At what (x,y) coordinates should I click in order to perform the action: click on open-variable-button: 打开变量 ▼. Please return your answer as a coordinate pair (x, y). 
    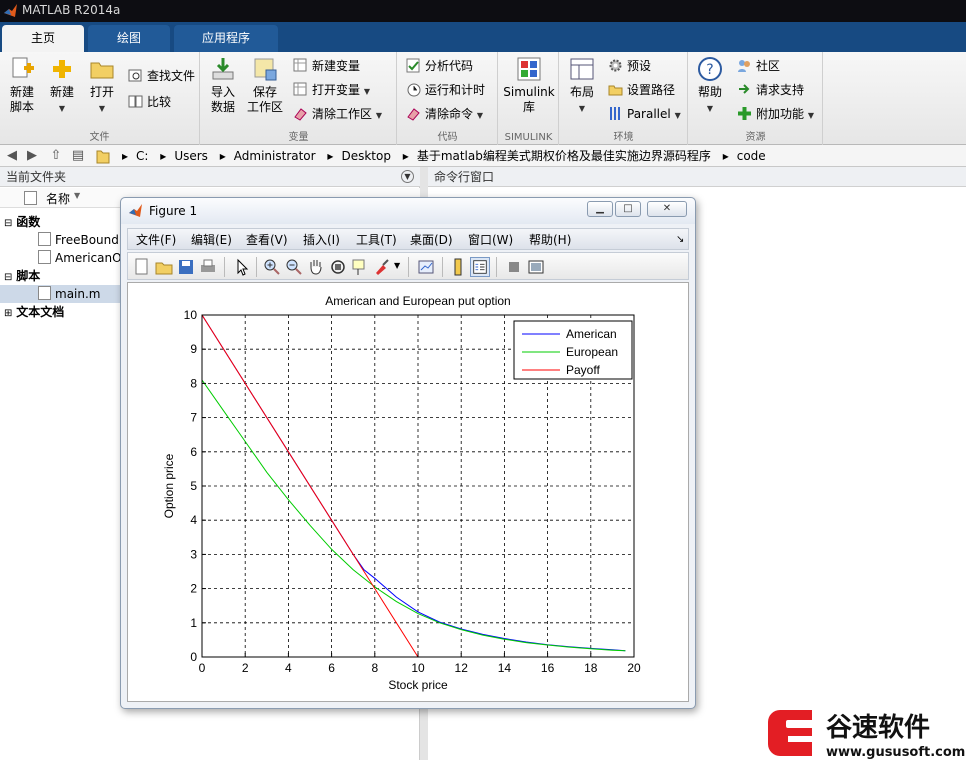
    Looking at the image, I should click on (331, 90).